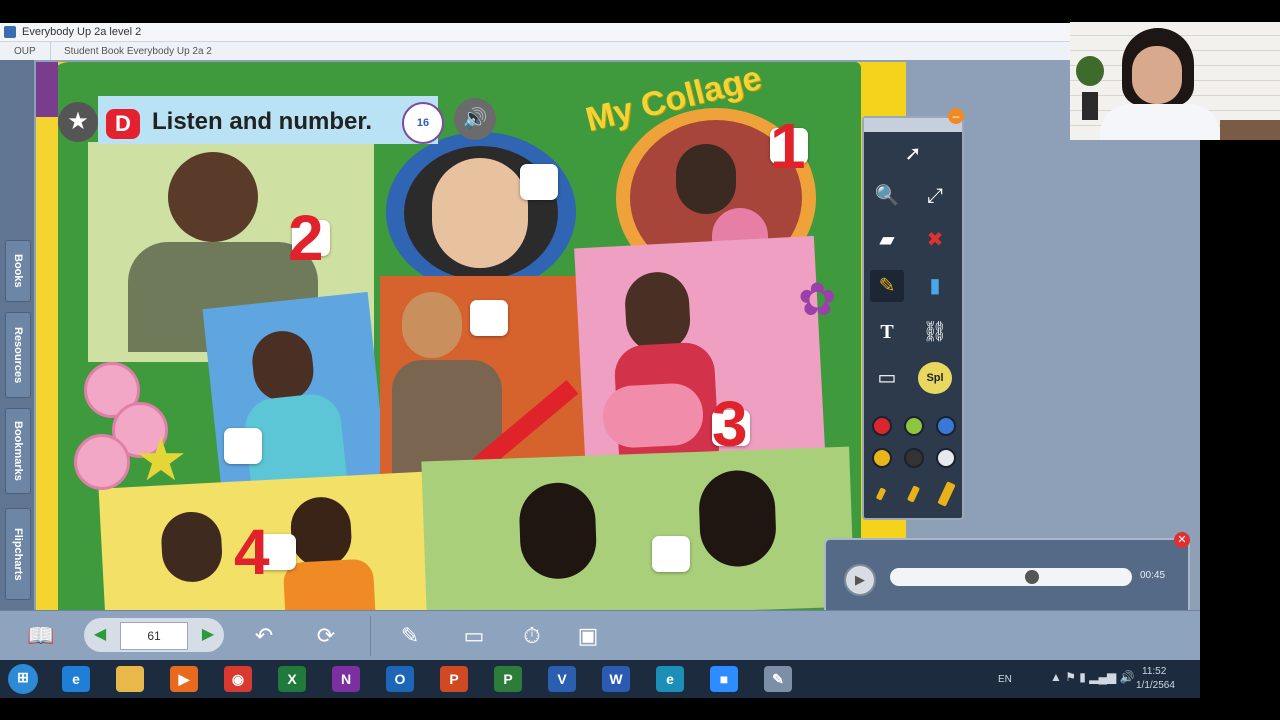 This screenshot has height=720, width=1280. I want to click on spotlight-icon: Spl, so click(935, 378).